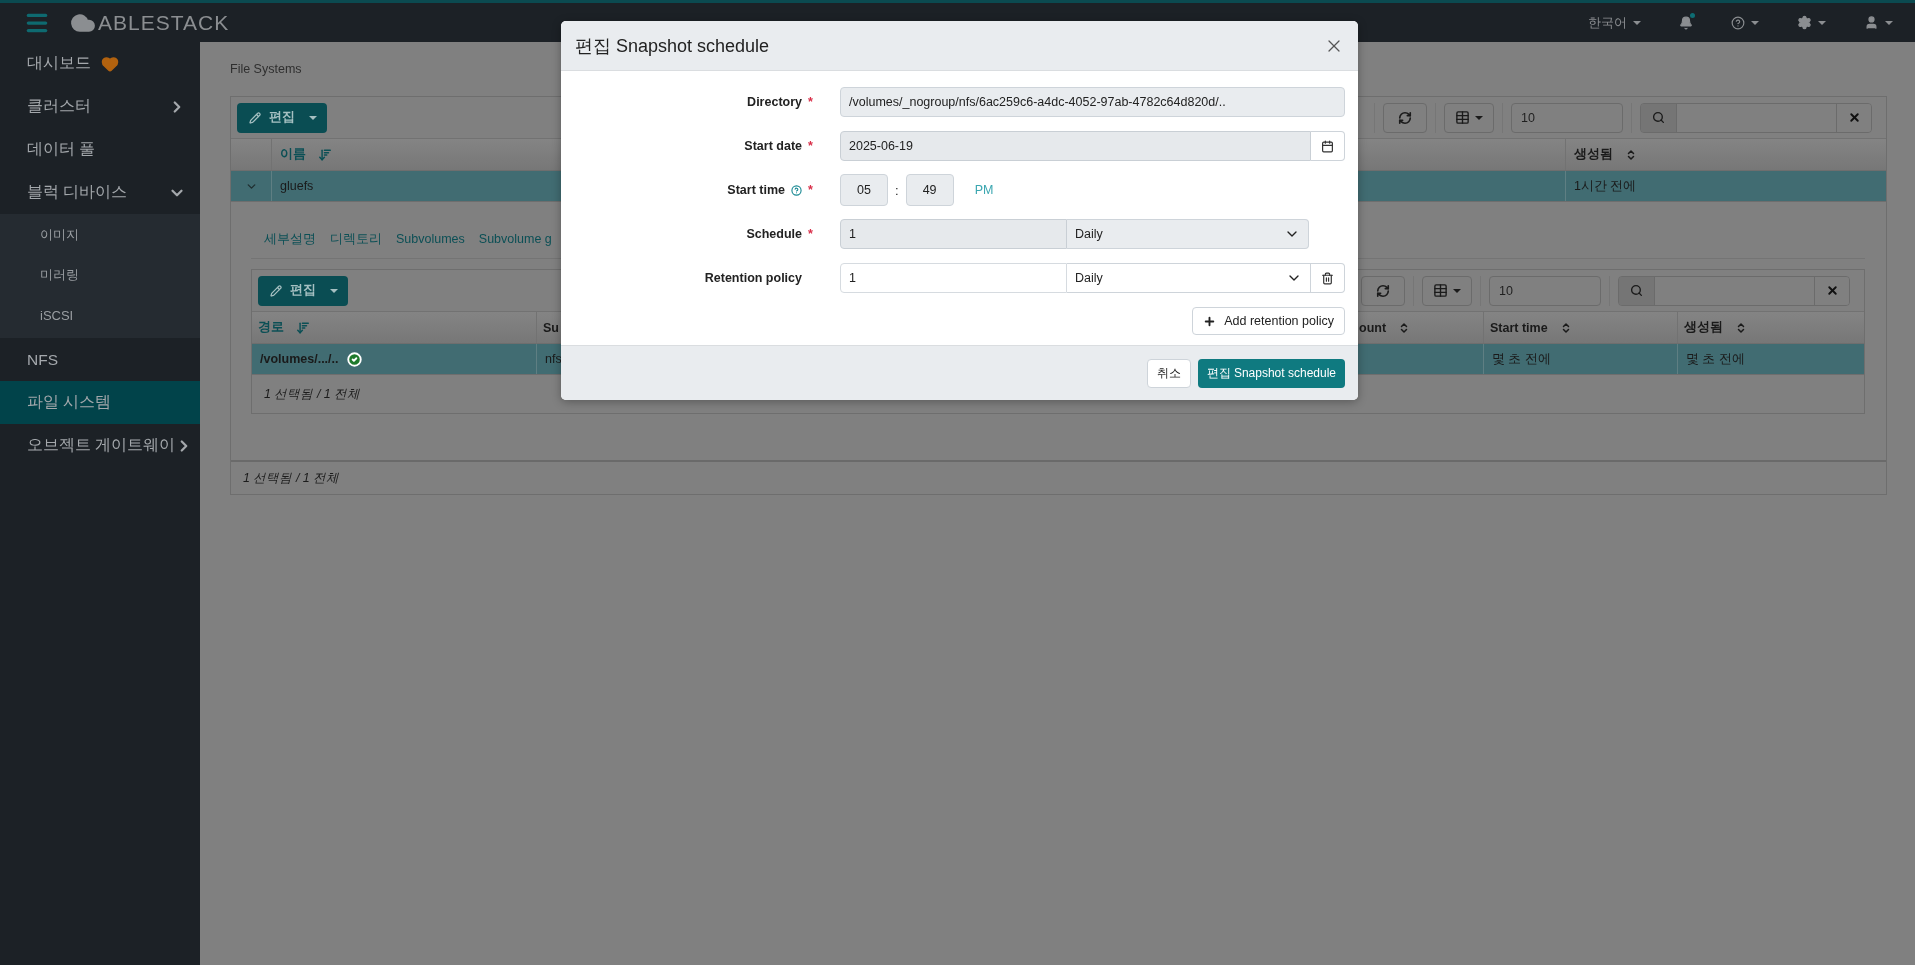 The height and width of the screenshot is (965, 1915). What do you see at coordinates (774, 102) in the screenshot?
I see `field-label: Directory` at bounding box center [774, 102].